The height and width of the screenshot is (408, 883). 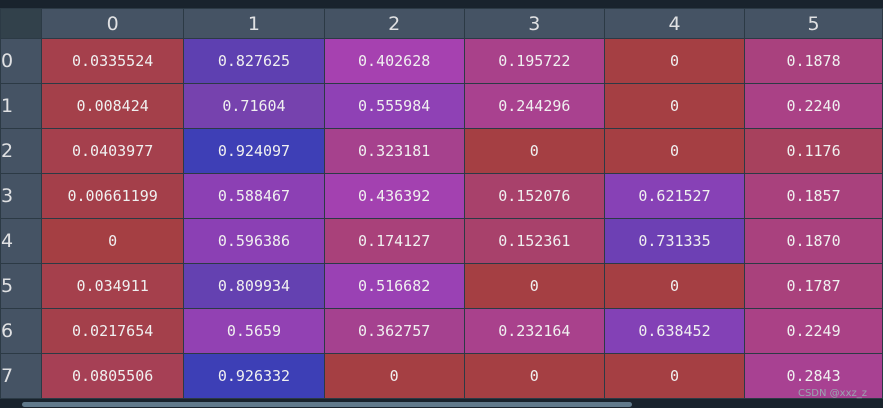 I want to click on column-header-2: 2, so click(x=394, y=23).